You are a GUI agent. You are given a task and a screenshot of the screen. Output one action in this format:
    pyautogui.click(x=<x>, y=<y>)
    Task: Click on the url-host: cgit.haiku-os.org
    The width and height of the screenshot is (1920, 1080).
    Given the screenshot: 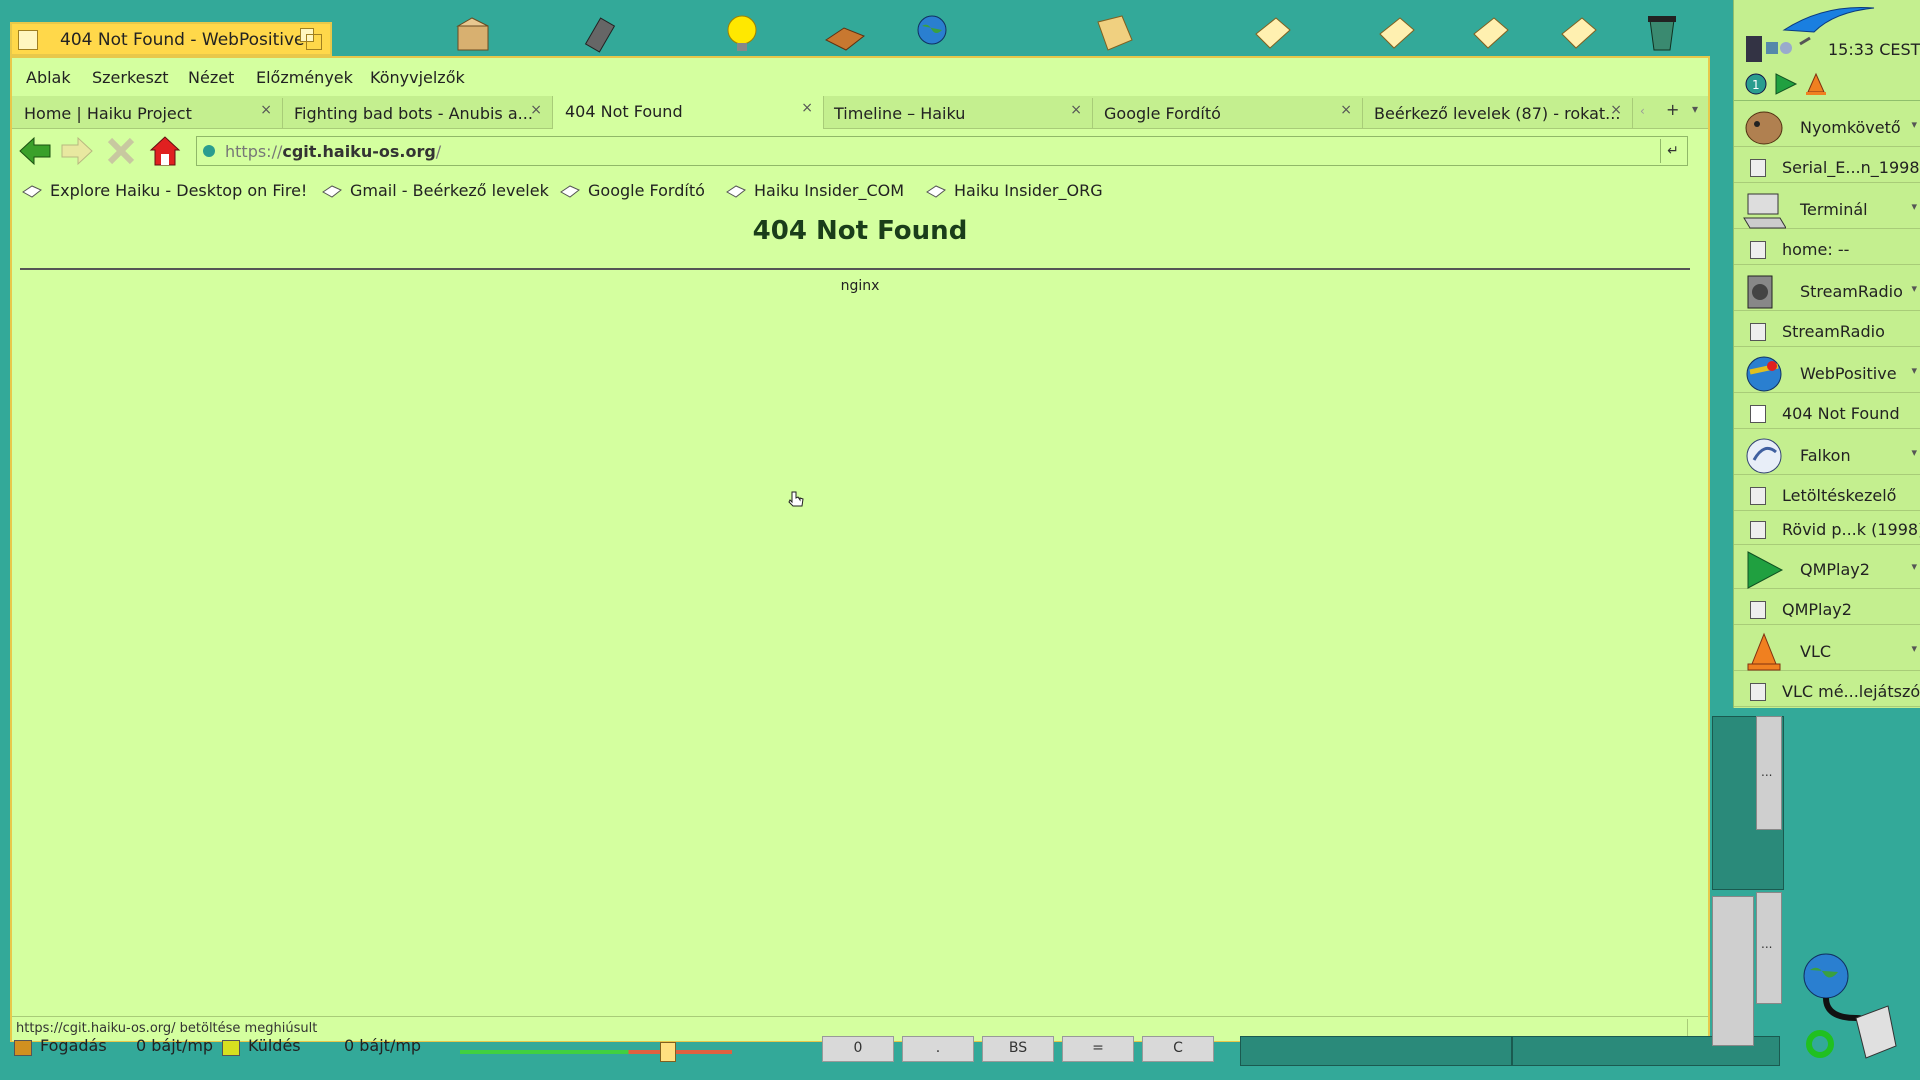 What is the action you would take?
    pyautogui.click(x=359, y=151)
    